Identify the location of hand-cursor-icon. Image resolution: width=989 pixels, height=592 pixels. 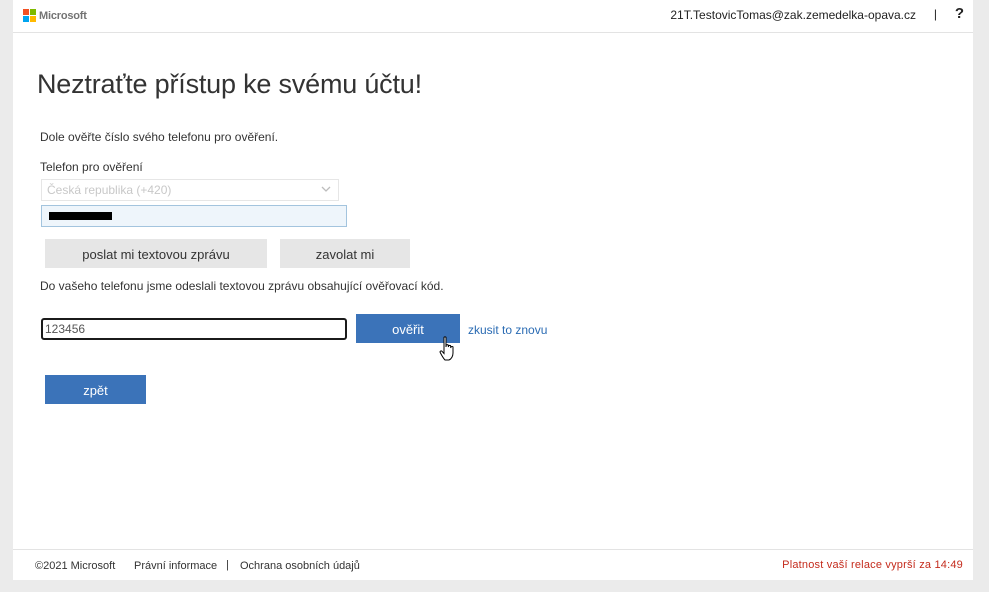
(446, 348).